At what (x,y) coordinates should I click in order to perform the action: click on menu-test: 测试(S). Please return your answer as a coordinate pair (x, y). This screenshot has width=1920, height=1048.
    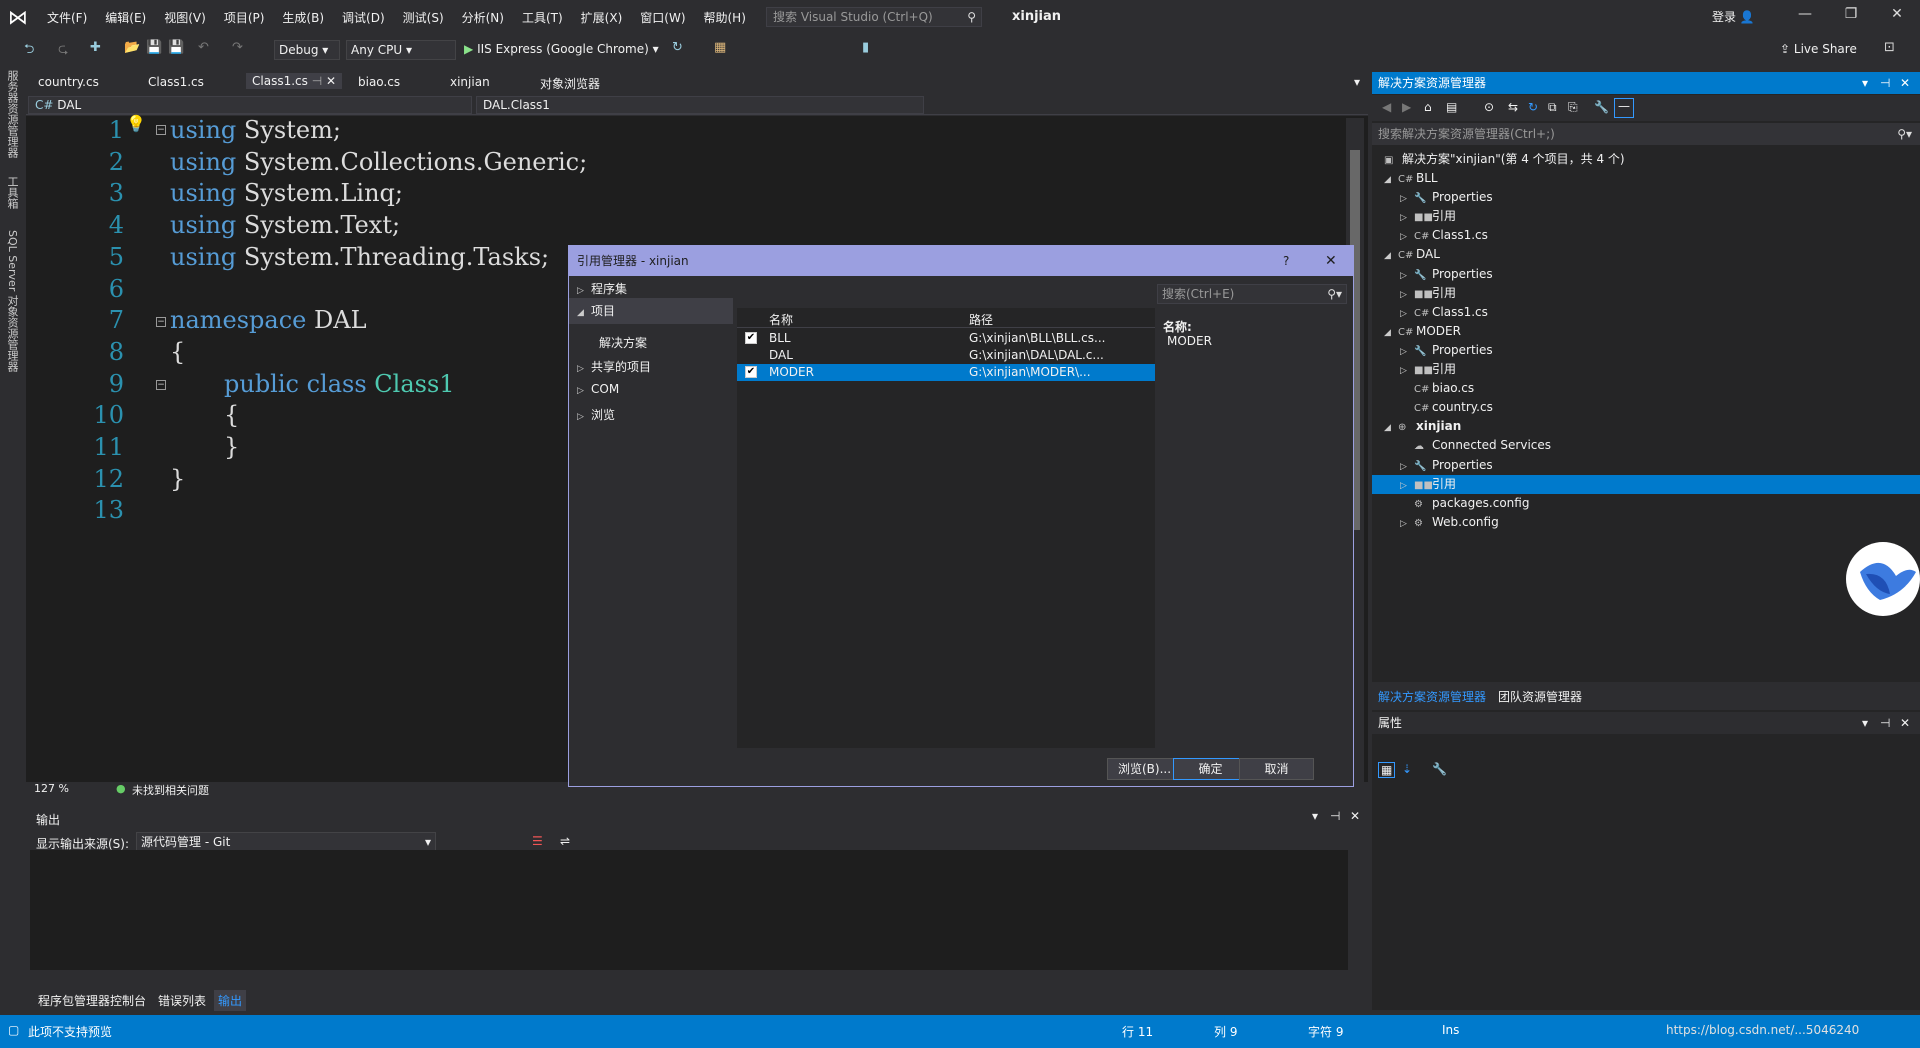
    Looking at the image, I should click on (423, 17).